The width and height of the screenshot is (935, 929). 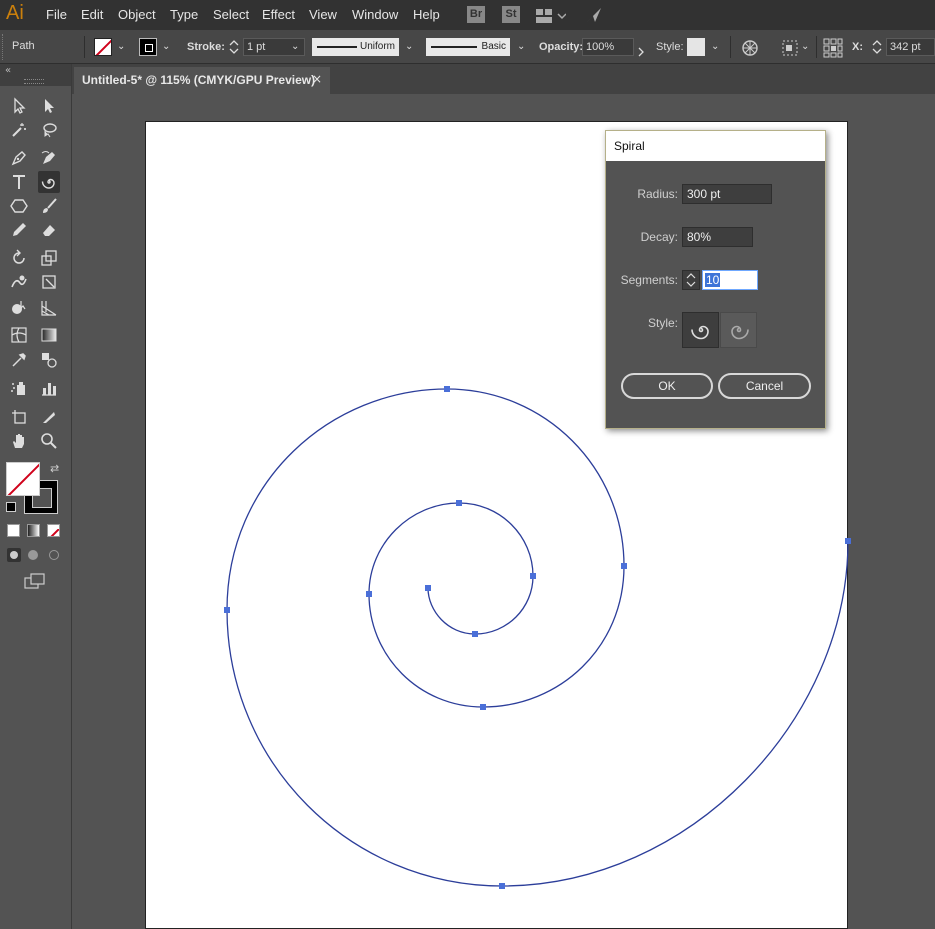 What do you see at coordinates (231, 14) in the screenshot?
I see `menu-select: Select` at bounding box center [231, 14].